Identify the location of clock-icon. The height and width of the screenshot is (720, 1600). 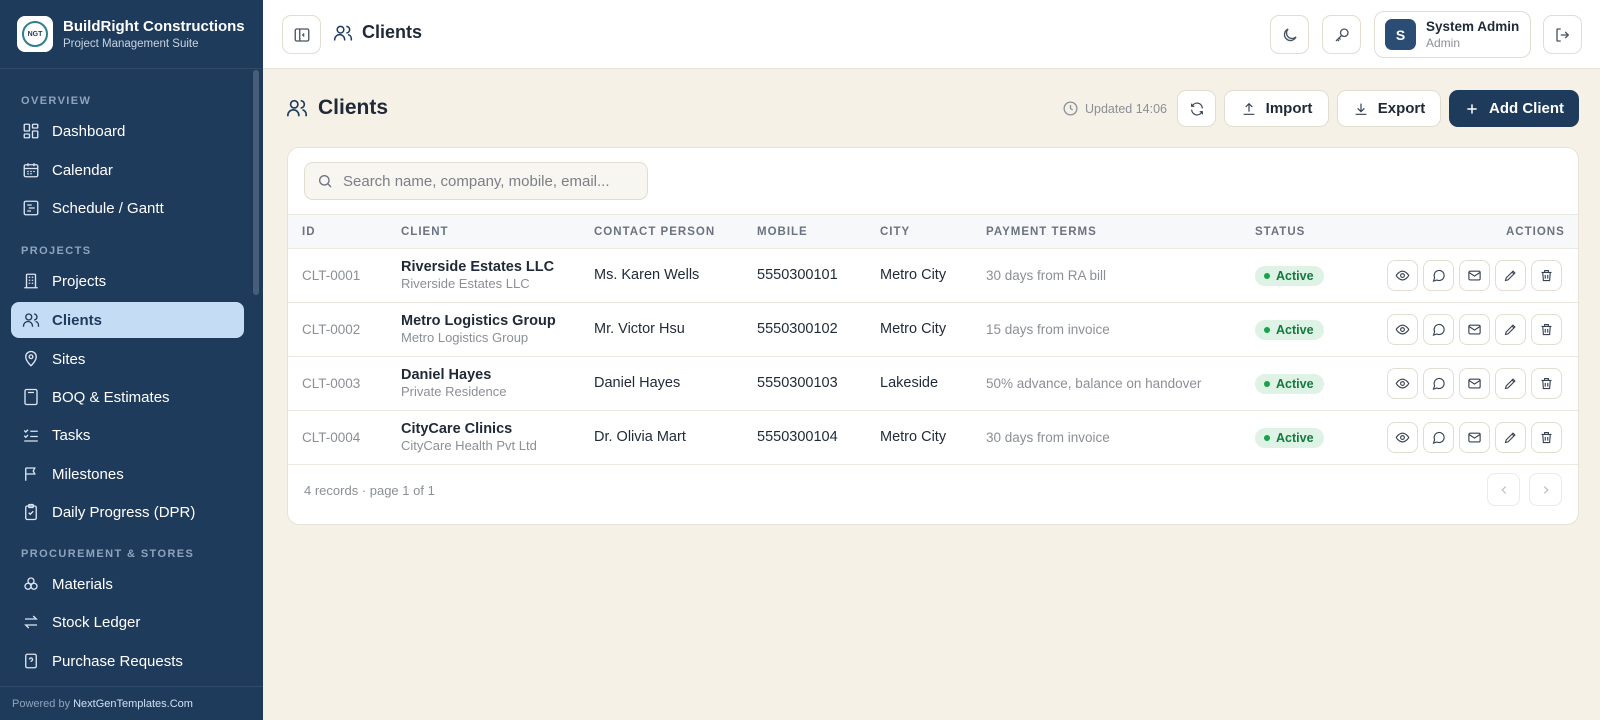
(1070, 108).